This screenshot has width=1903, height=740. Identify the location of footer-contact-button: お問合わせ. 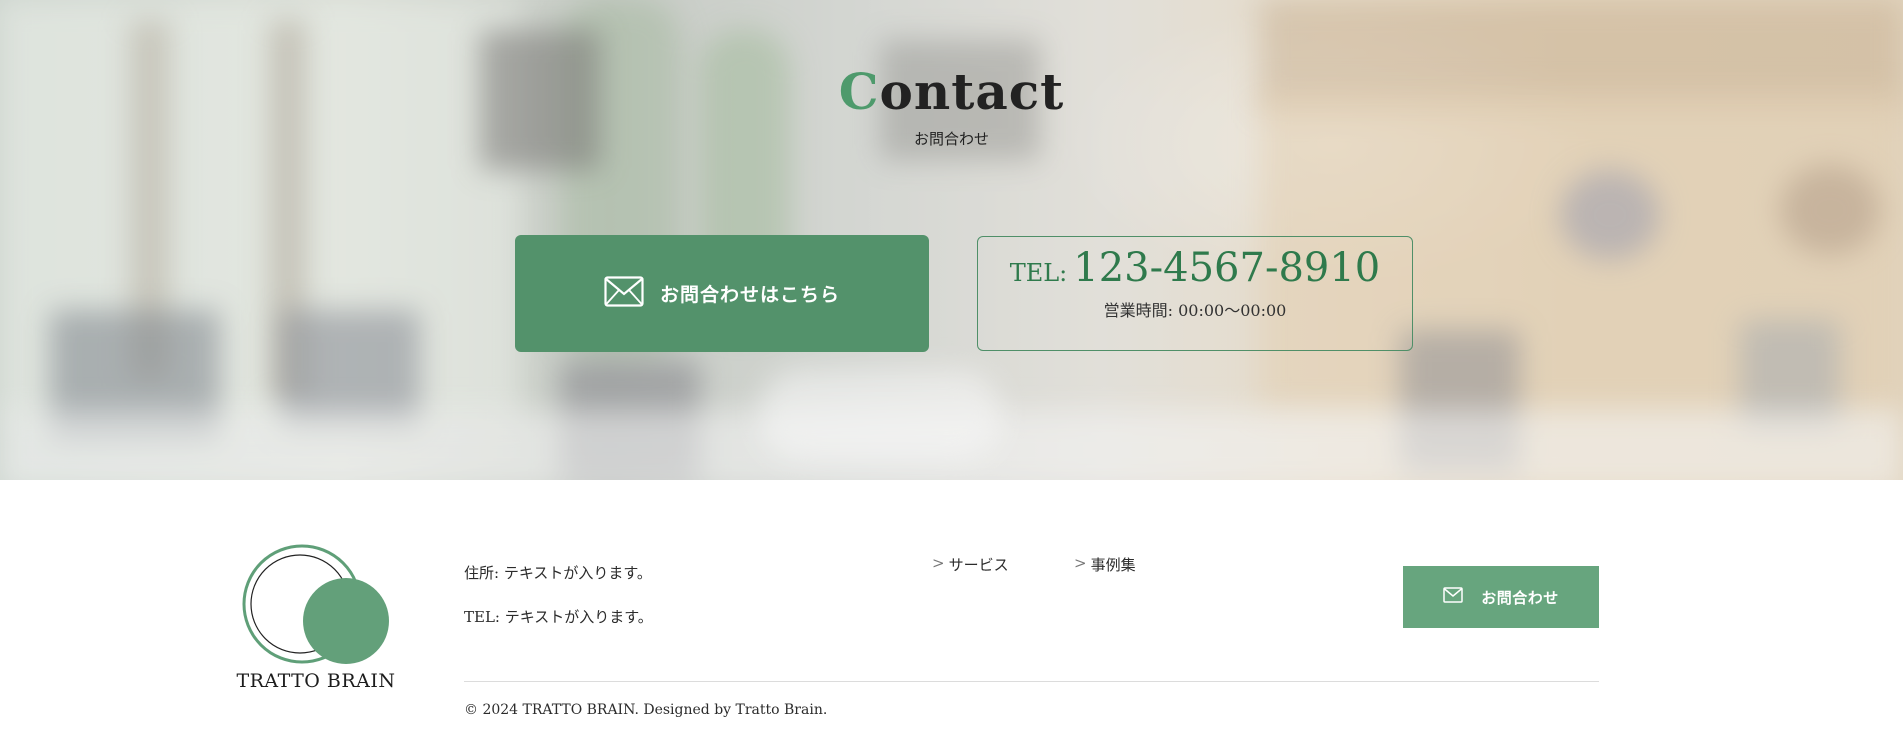
(1501, 597).